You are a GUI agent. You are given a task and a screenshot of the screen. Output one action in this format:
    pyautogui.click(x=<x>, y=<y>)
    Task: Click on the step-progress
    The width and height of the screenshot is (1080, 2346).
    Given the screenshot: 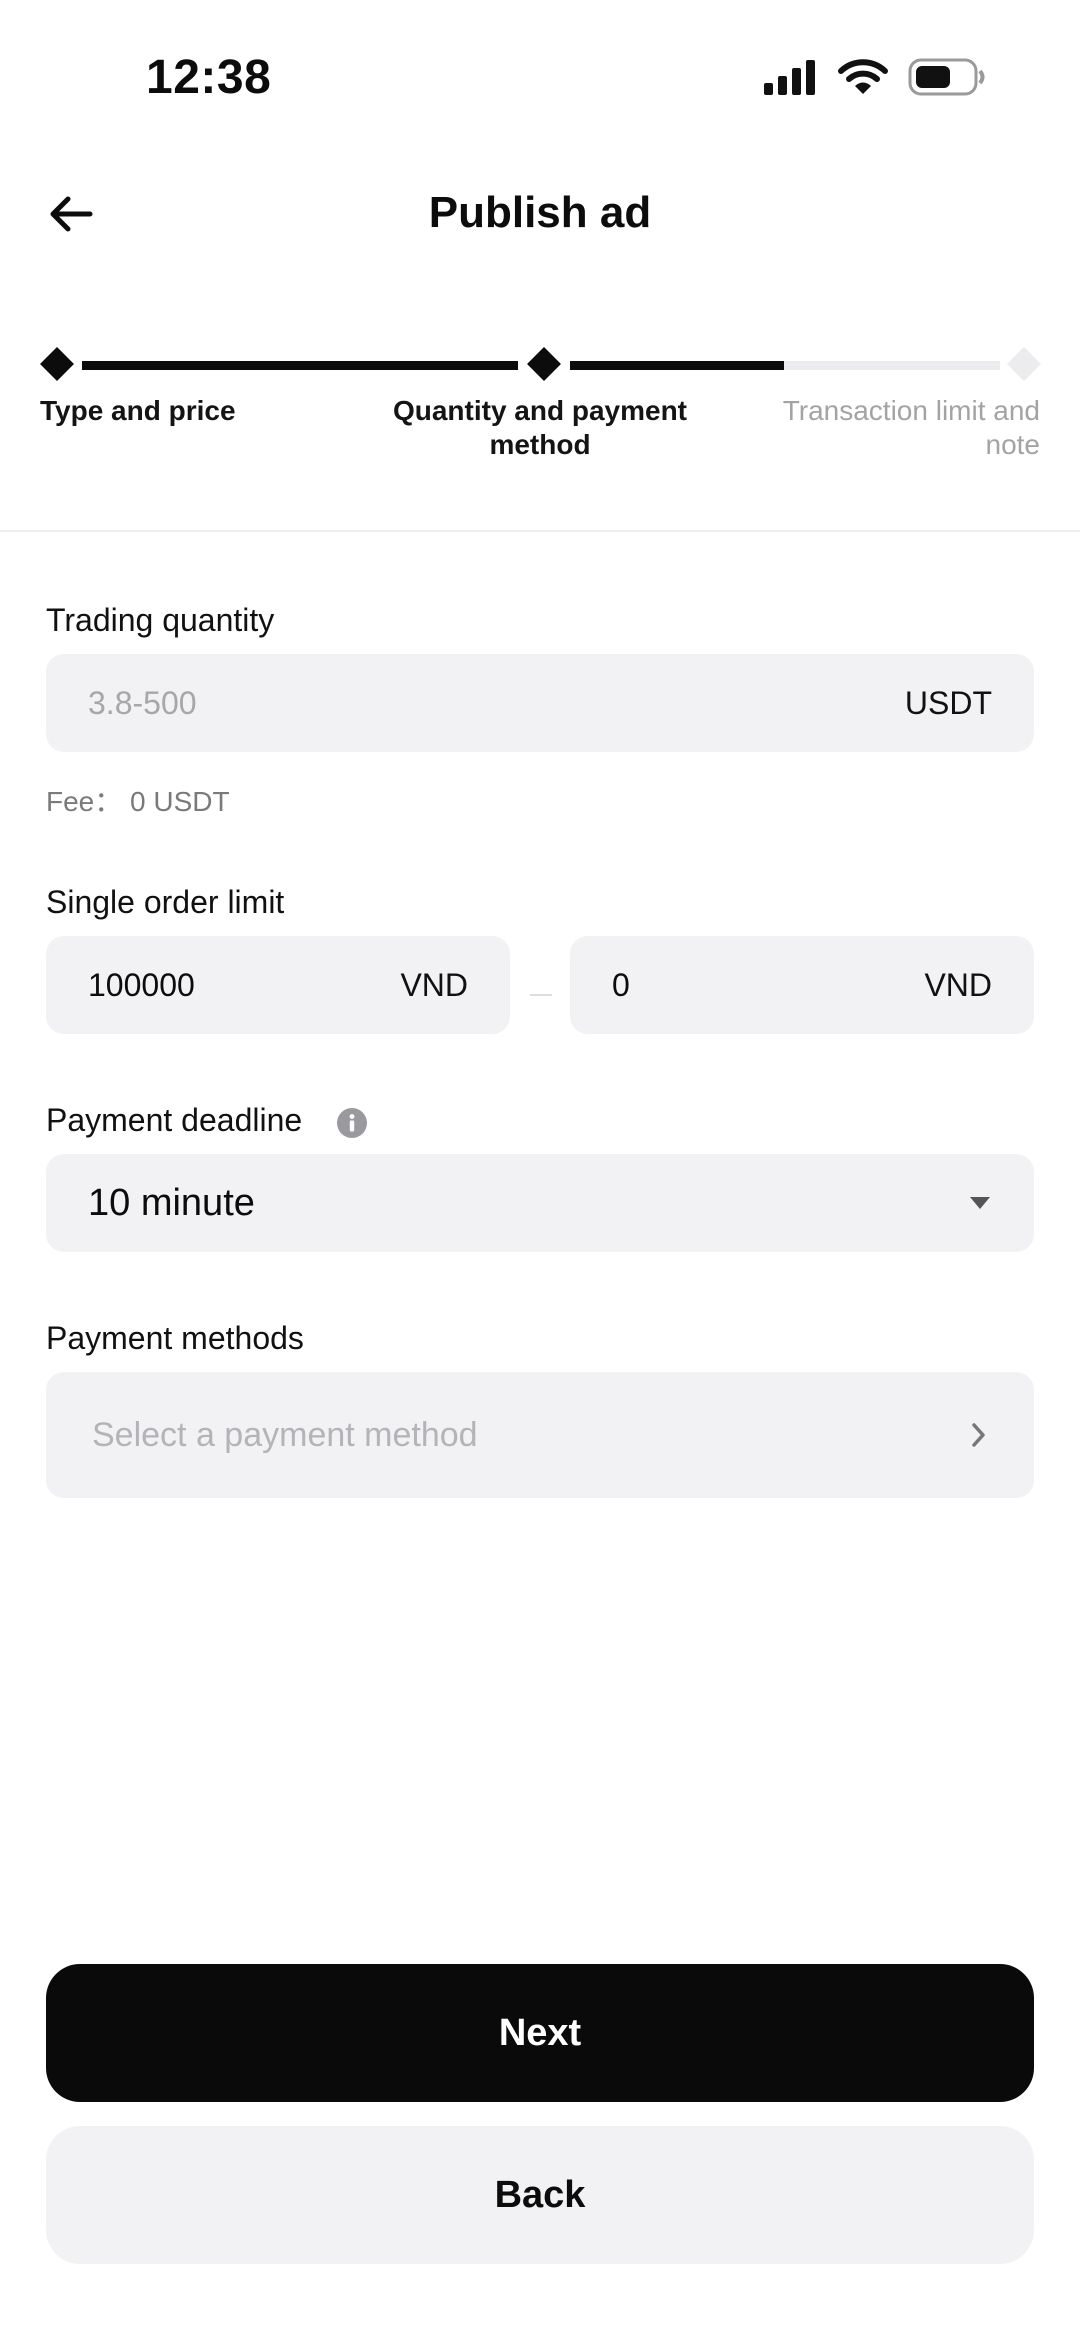 What is the action you would take?
    pyautogui.click(x=540, y=364)
    